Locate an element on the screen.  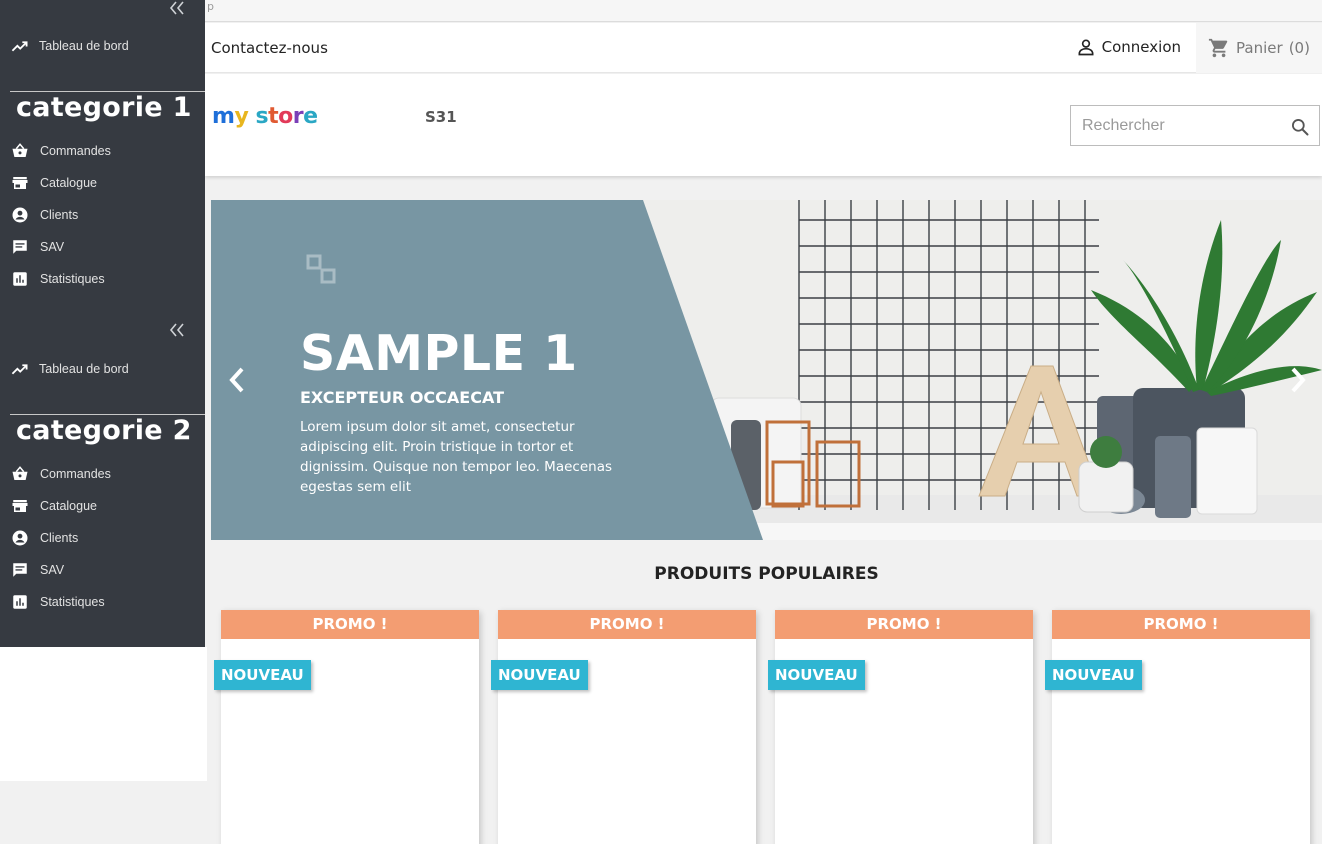
store-logo: my store is located at coordinates (265, 116).